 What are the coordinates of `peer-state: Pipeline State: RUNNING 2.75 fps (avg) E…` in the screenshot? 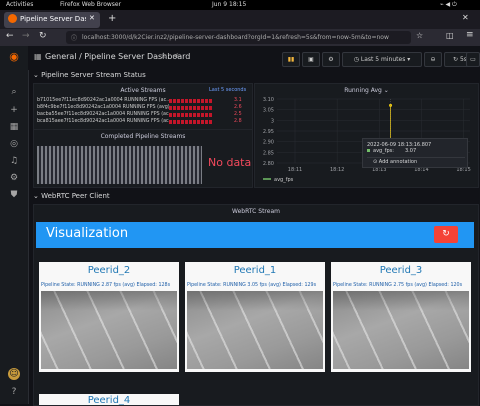 It's located at (398, 285).